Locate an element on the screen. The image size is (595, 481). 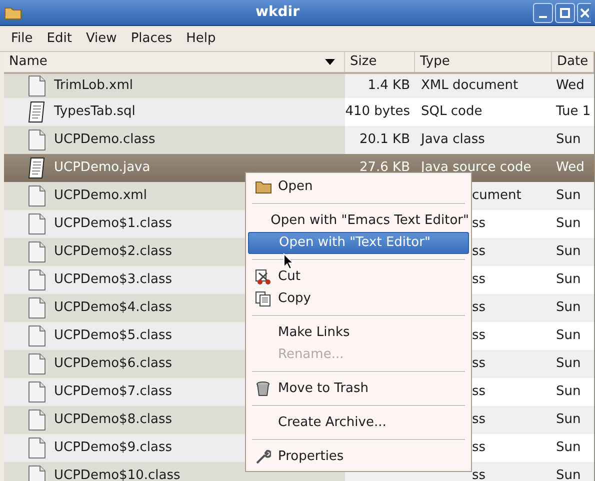
file-name: UCPDemo.xml is located at coordinates (100, 196).